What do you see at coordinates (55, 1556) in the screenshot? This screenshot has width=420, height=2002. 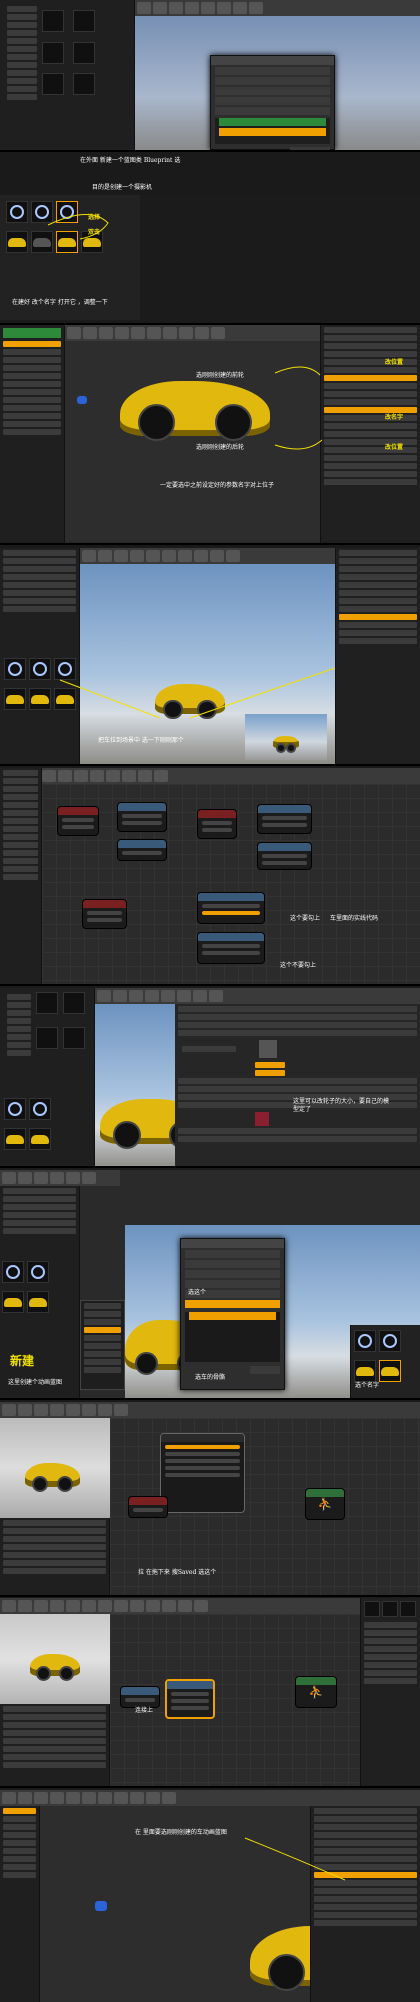 I see `details-panel` at bounding box center [55, 1556].